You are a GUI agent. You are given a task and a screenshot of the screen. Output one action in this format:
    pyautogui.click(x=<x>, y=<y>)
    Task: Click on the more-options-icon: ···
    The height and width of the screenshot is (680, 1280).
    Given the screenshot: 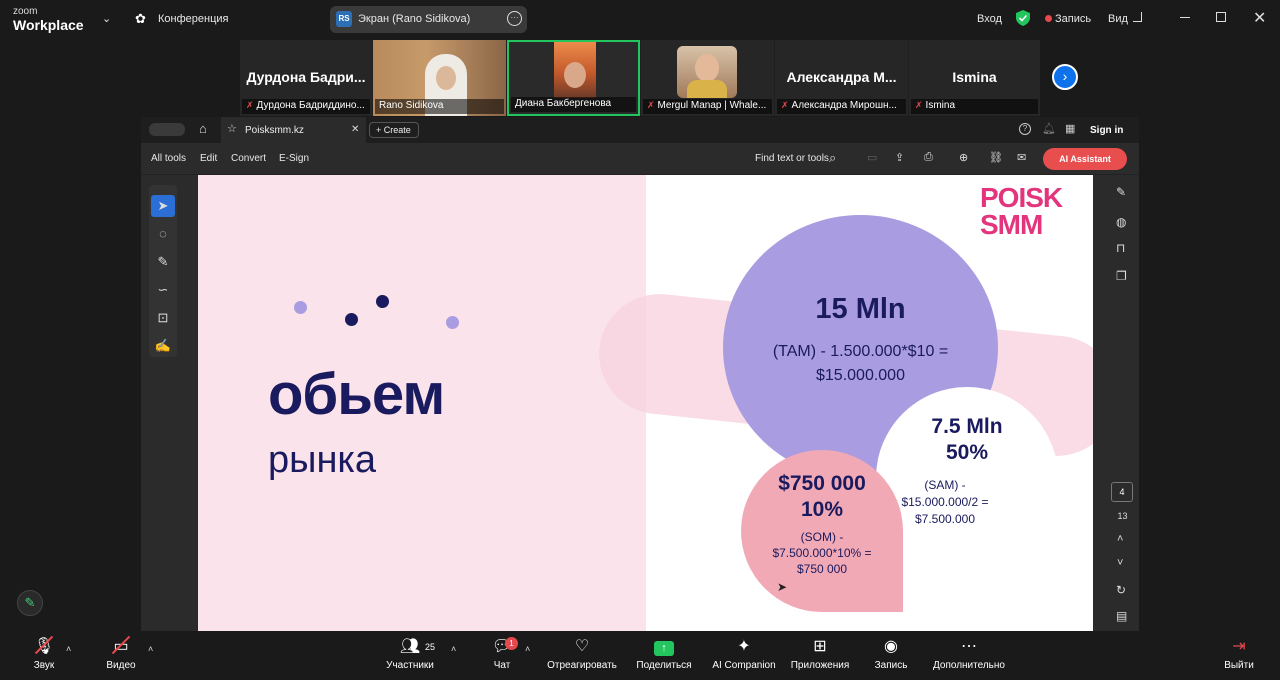 What is the action you would take?
    pyautogui.click(x=514, y=18)
    